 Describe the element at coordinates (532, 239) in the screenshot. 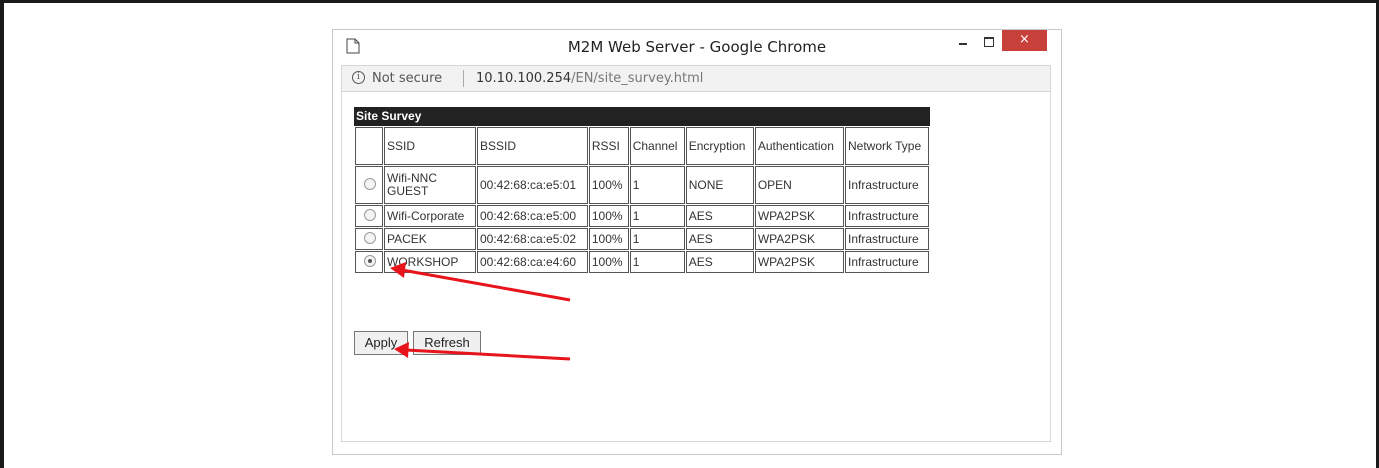

I see `cell-bssid: 00:42:68:ca:e5:02` at that location.